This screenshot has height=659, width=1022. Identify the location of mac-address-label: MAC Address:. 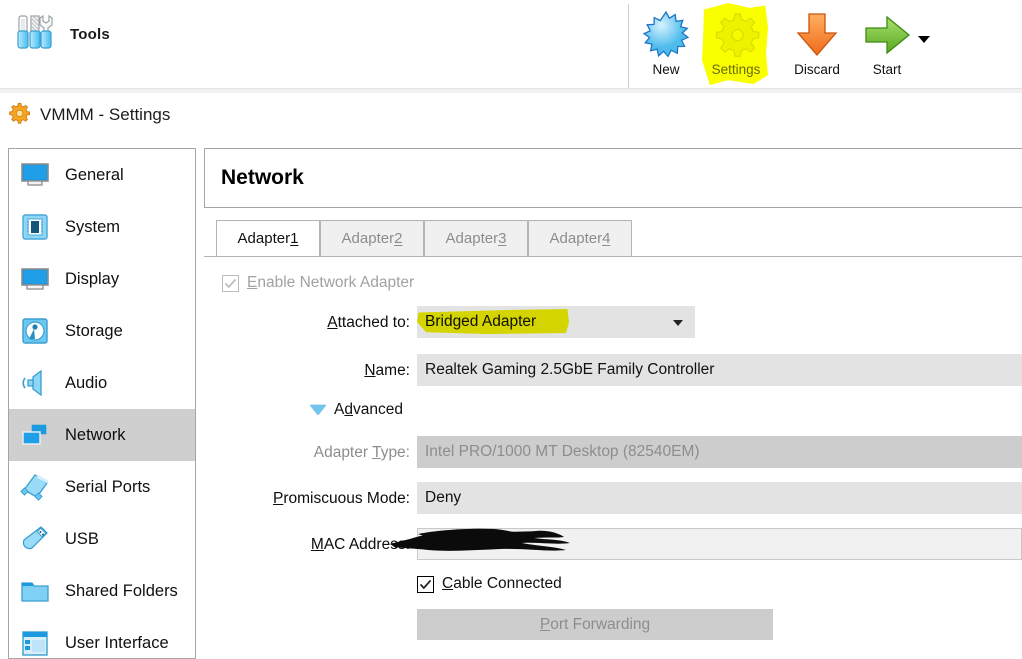
(360, 544).